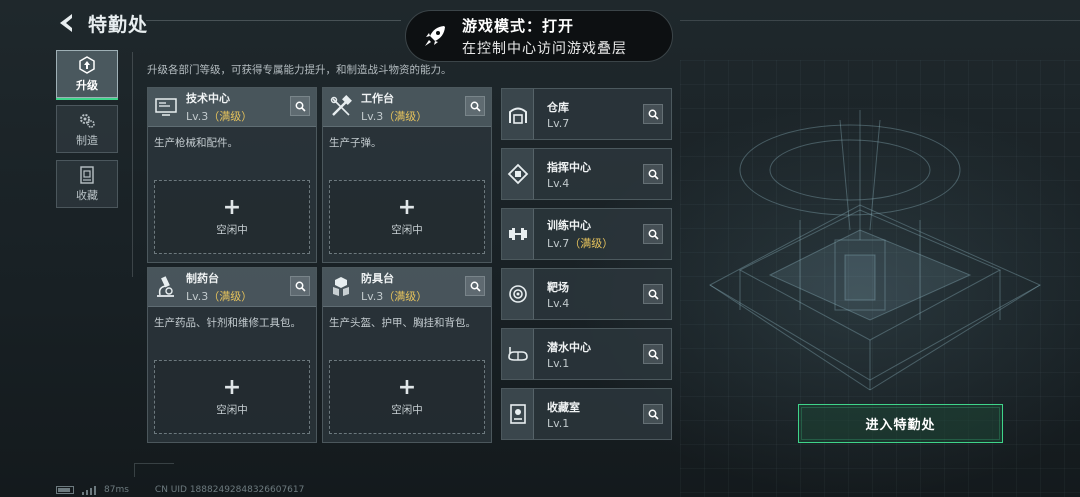  What do you see at coordinates (89, 490) in the screenshot?
I see `signal-icon` at bounding box center [89, 490].